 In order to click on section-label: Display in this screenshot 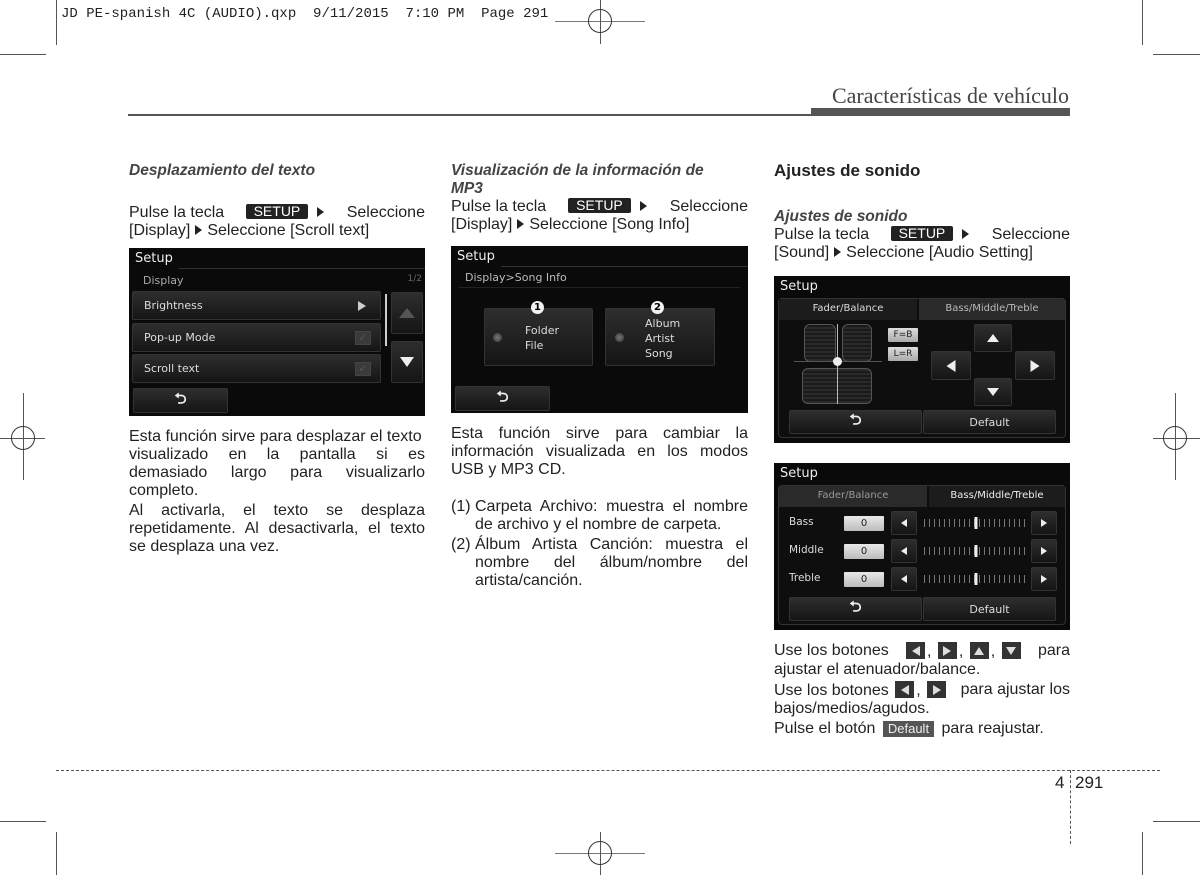, I will do `click(163, 280)`.